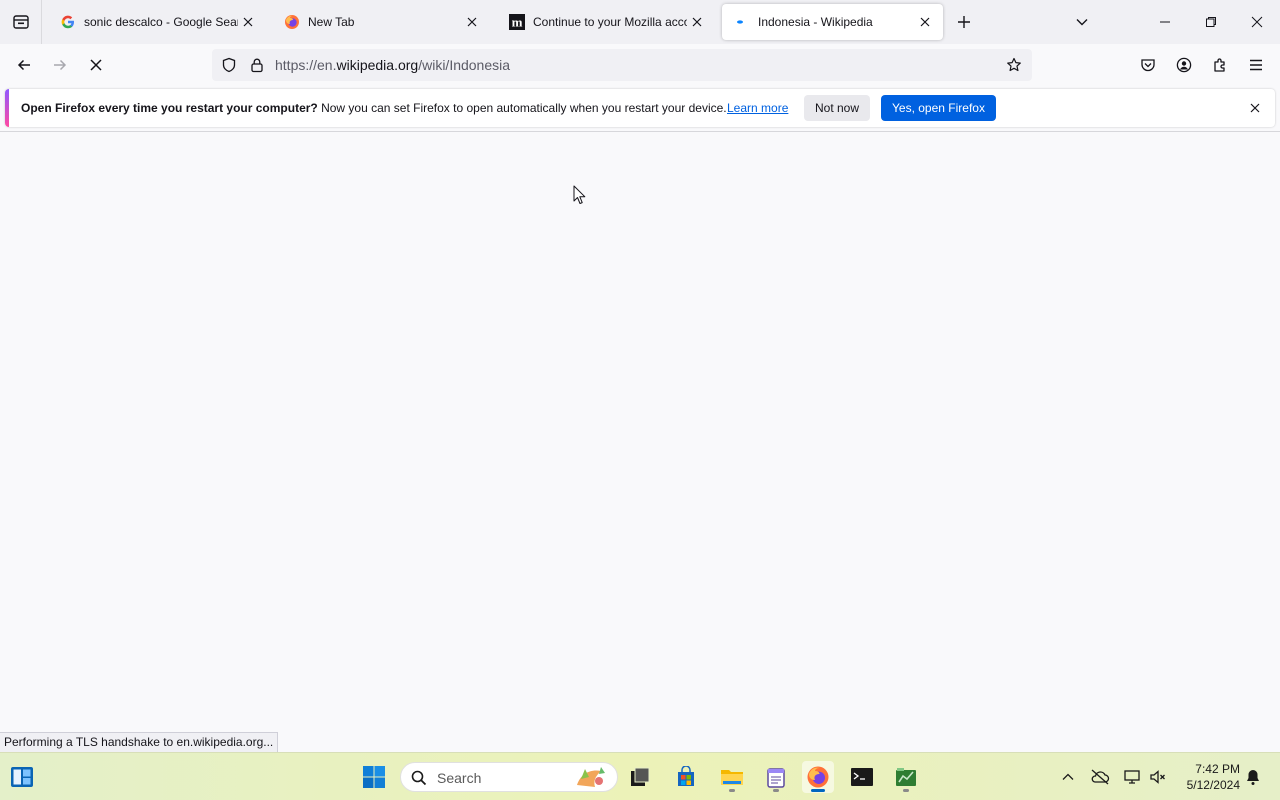 The width and height of the screenshot is (1280, 800). I want to click on navigation-toolbar: https://en.wikipedia.org/wiki/Indonesia, so click(640, 65).